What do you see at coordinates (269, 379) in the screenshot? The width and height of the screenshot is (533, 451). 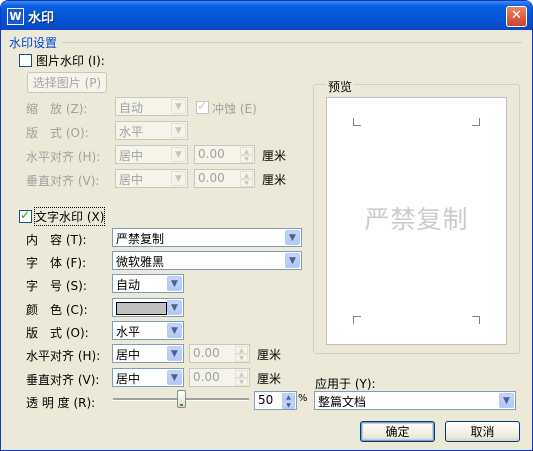 I see `text-valign-unit: 厘米` at bounding box center [269, 379].